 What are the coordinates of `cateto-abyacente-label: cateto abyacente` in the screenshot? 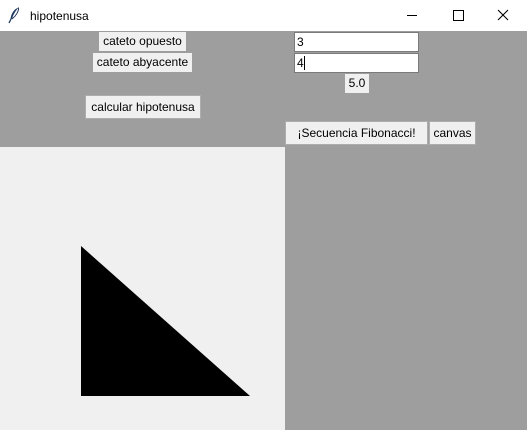 It's located at (142, 62).